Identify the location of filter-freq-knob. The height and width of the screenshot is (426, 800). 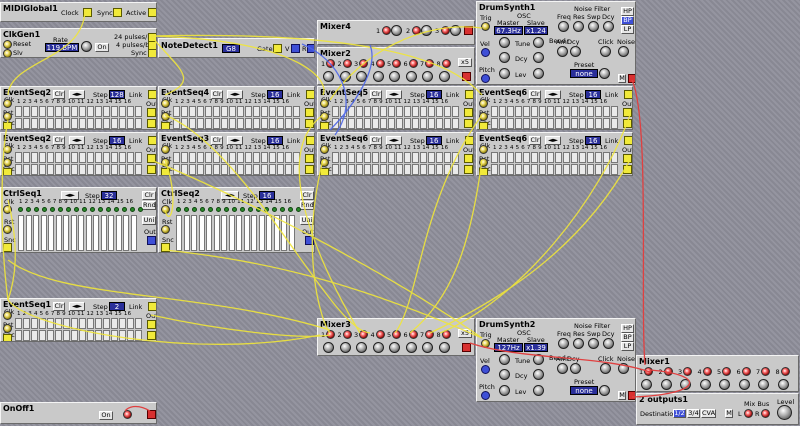
(563, 343).